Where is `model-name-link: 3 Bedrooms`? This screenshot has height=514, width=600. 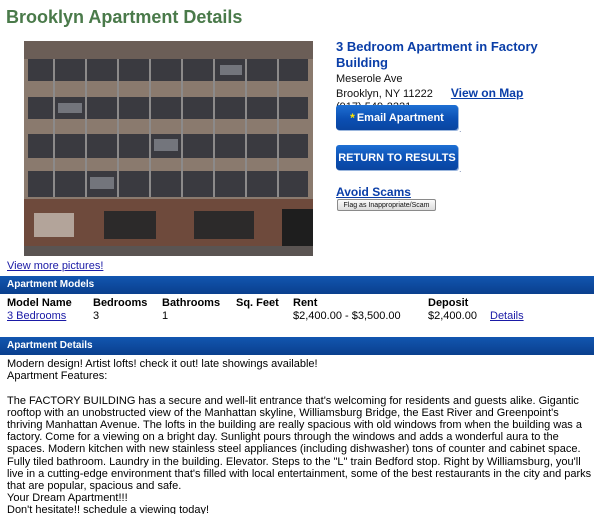 model-name-link: 3 Bedrooms is located at coordinates (36, 316).